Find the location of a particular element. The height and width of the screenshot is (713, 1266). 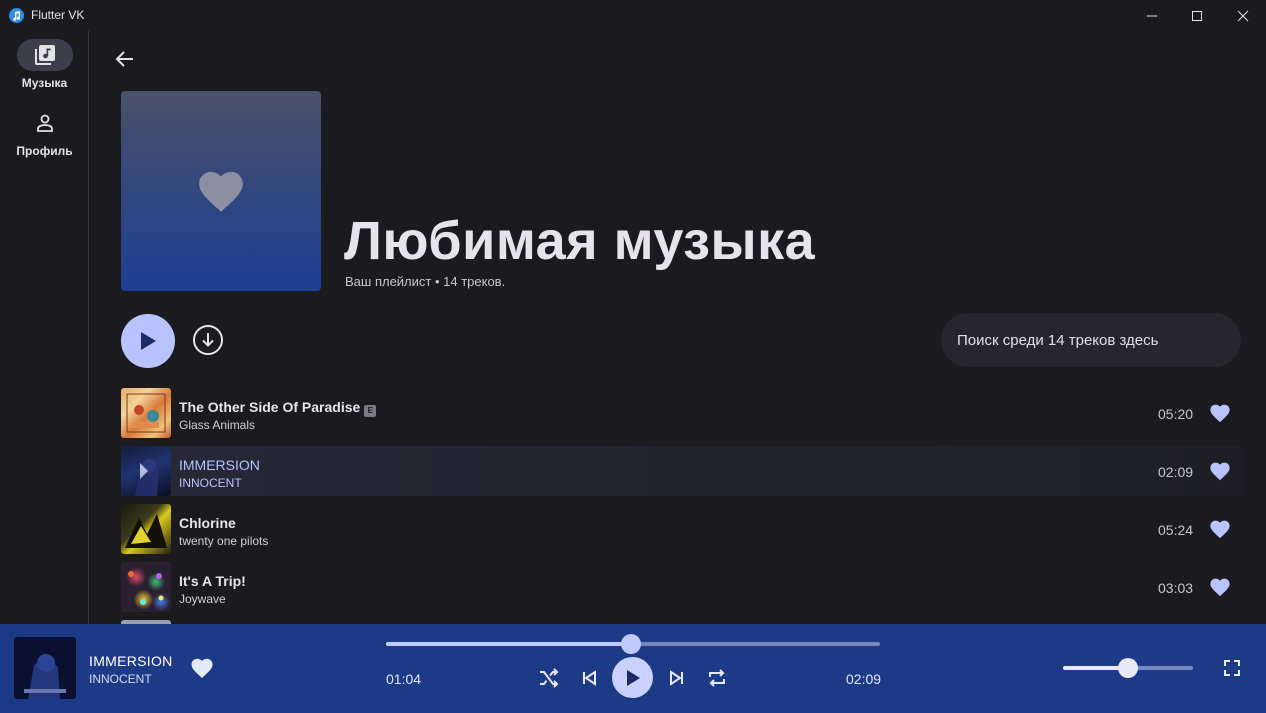

track-title: IMMERSION is located at coordinates (219, 465).